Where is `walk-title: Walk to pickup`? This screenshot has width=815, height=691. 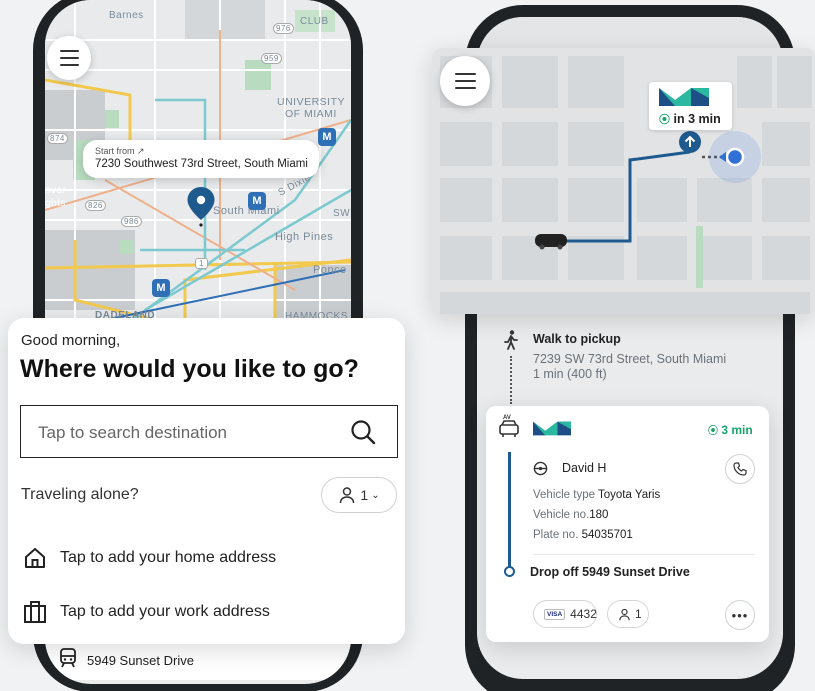 walk-title: Walk to pickup is located at coordinates (577, 339).